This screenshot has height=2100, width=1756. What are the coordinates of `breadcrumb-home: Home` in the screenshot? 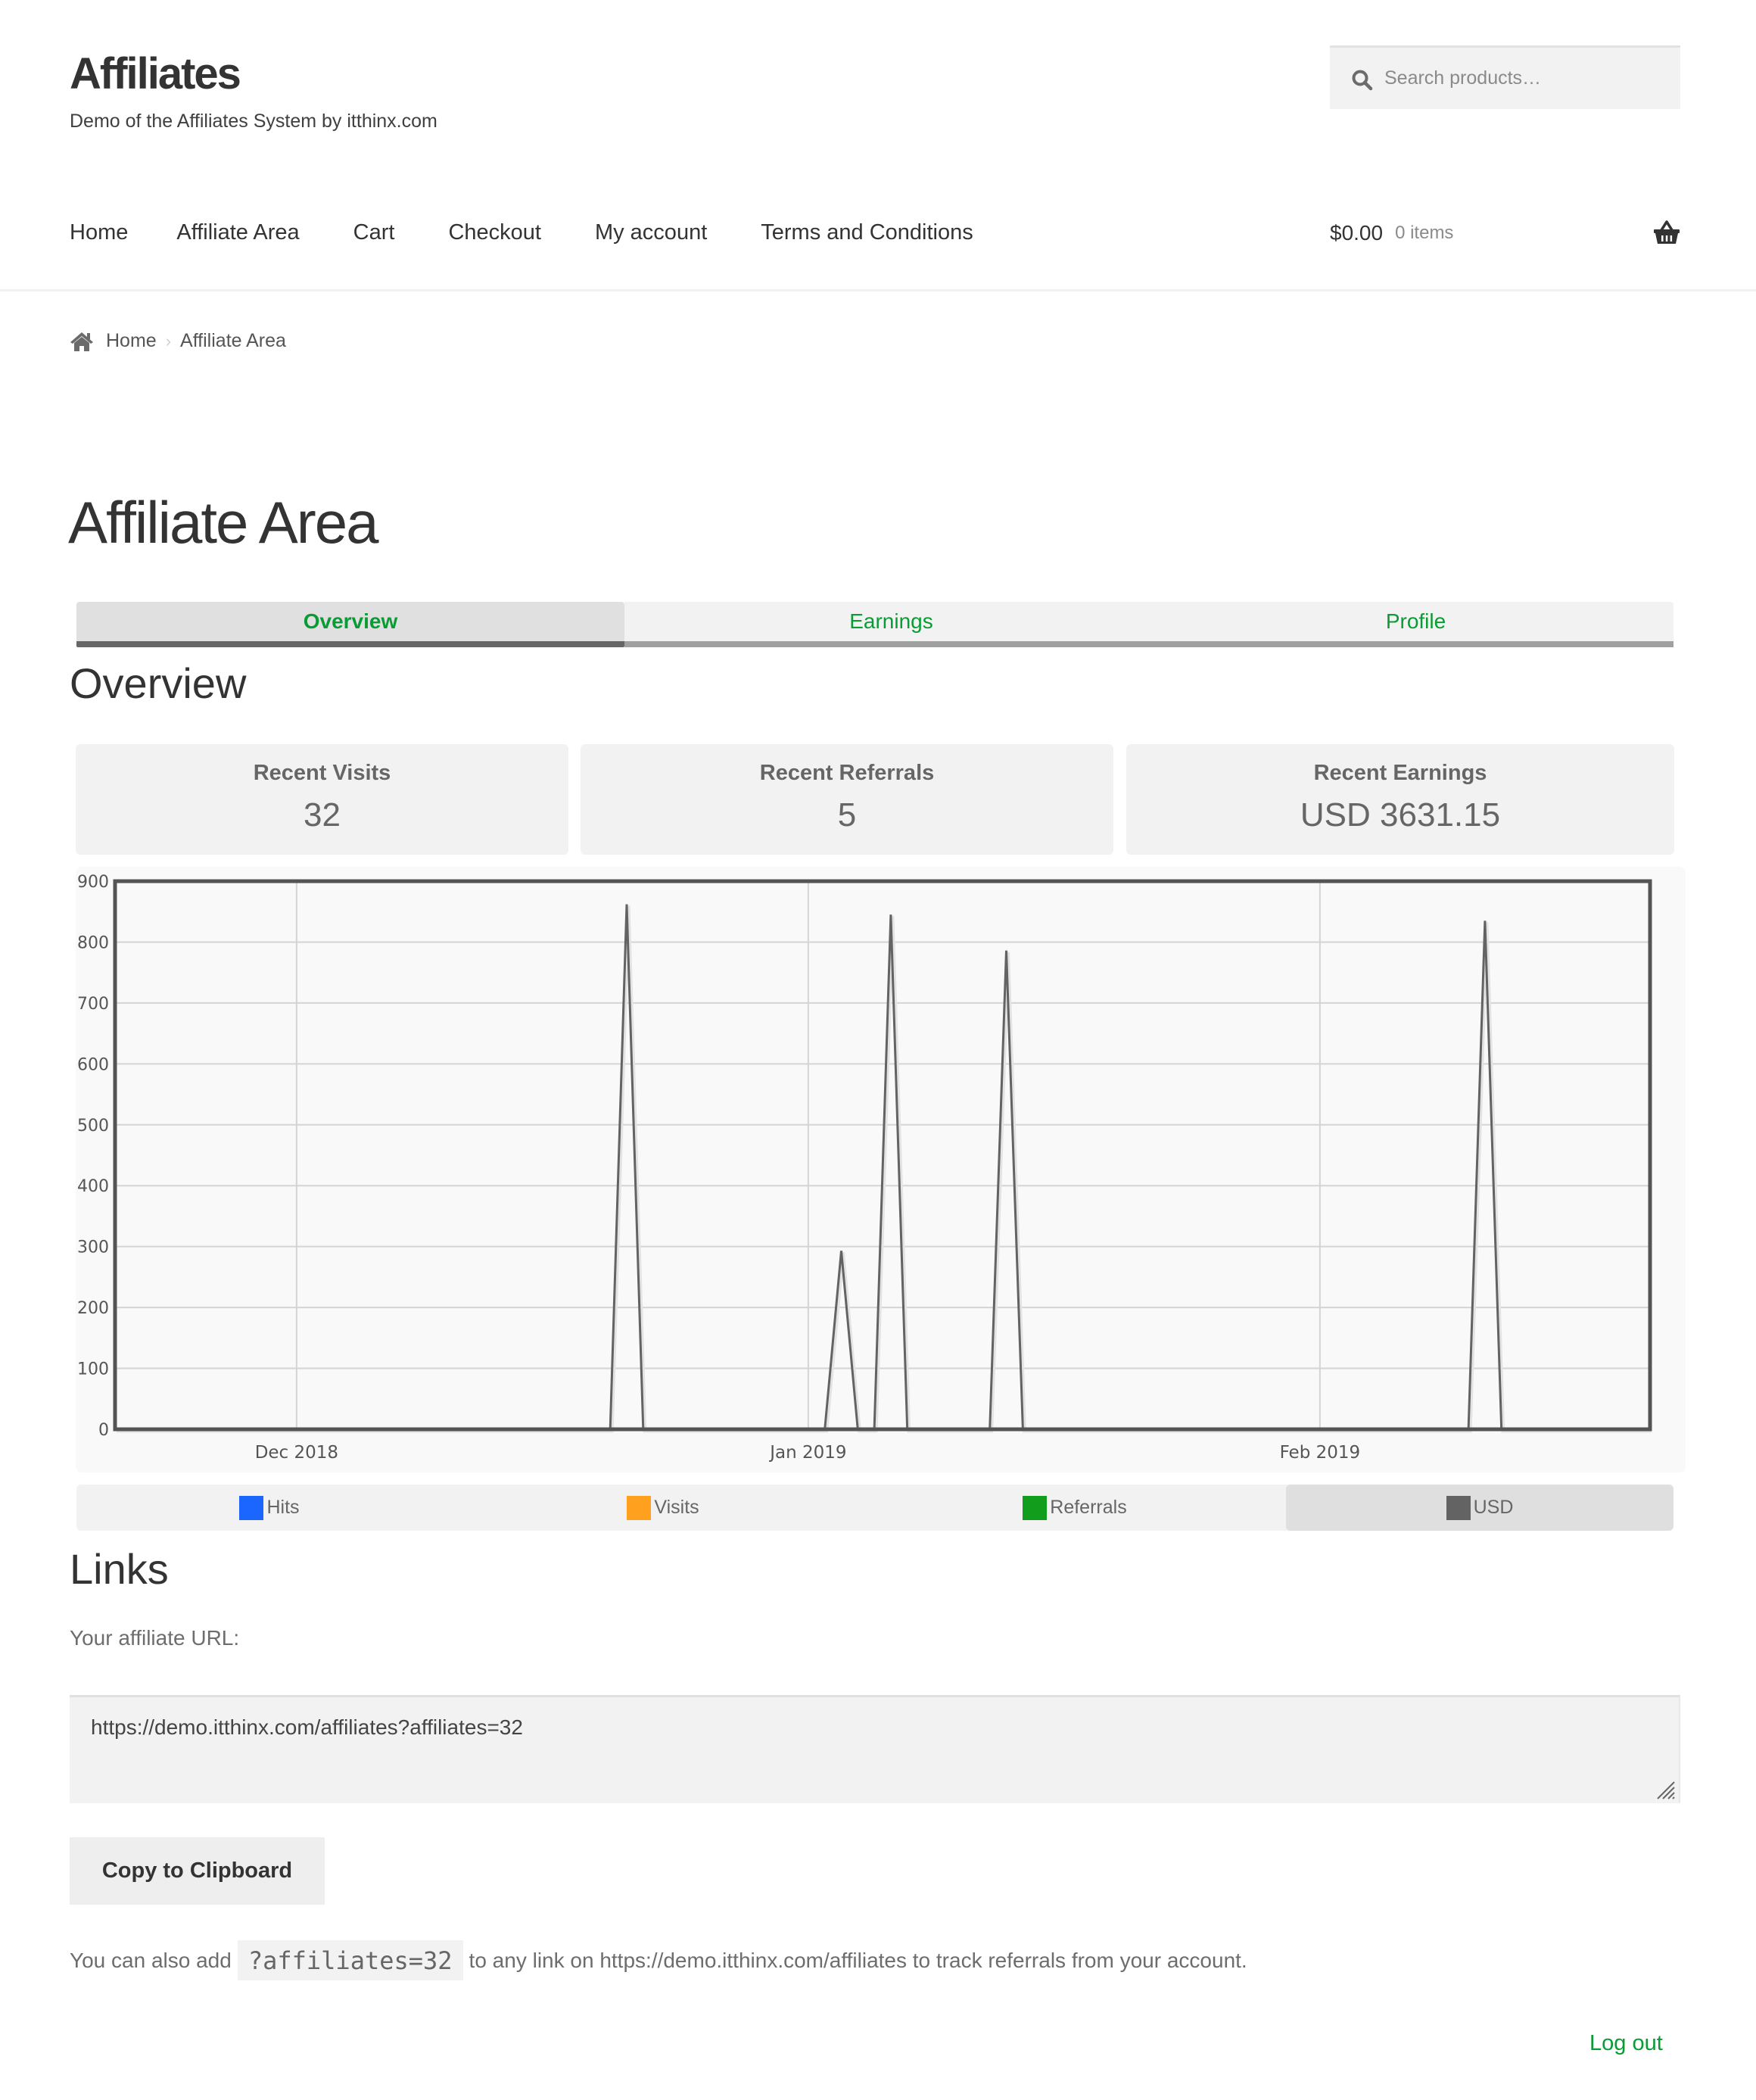 It's located at (131, 341).